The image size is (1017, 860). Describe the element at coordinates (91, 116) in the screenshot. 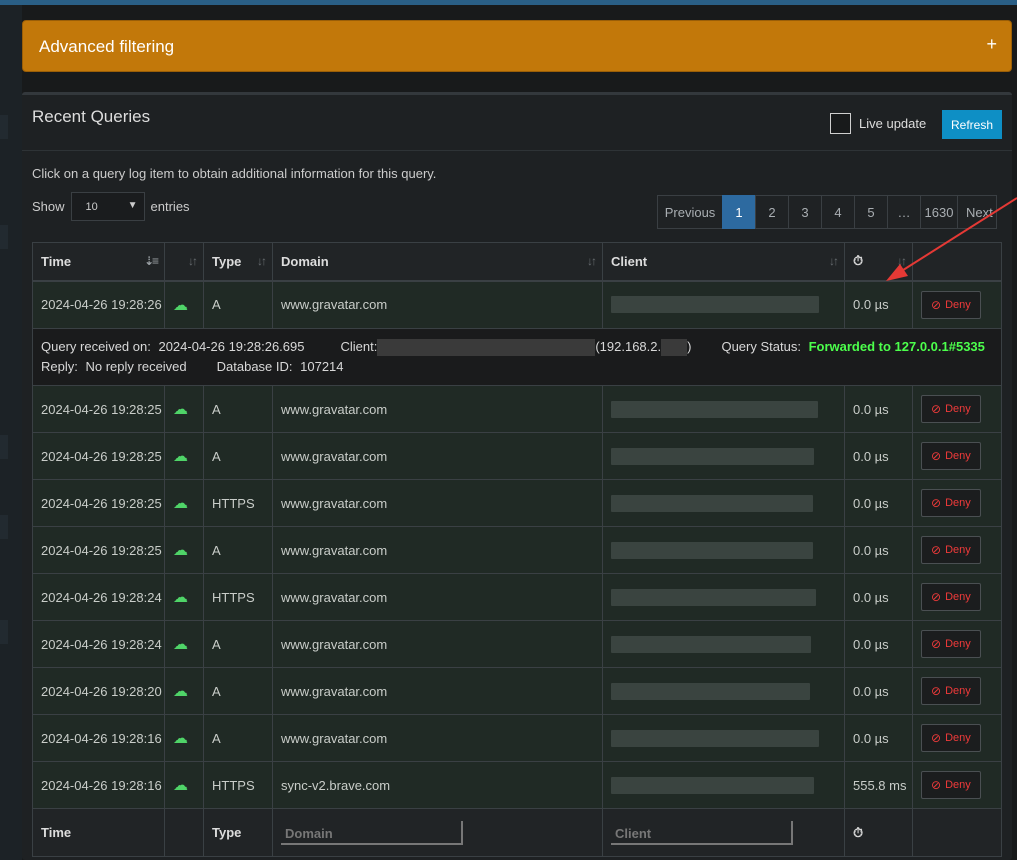

I see `box-title: Recent Queries` at that location.